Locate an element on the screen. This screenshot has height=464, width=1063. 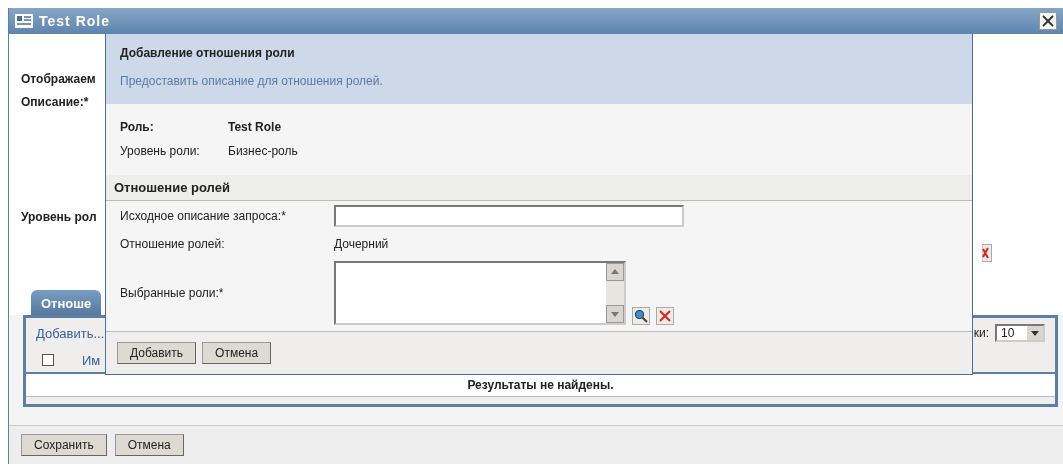
field-label: Выбранные роли:* is located at coordinates (172, 293).